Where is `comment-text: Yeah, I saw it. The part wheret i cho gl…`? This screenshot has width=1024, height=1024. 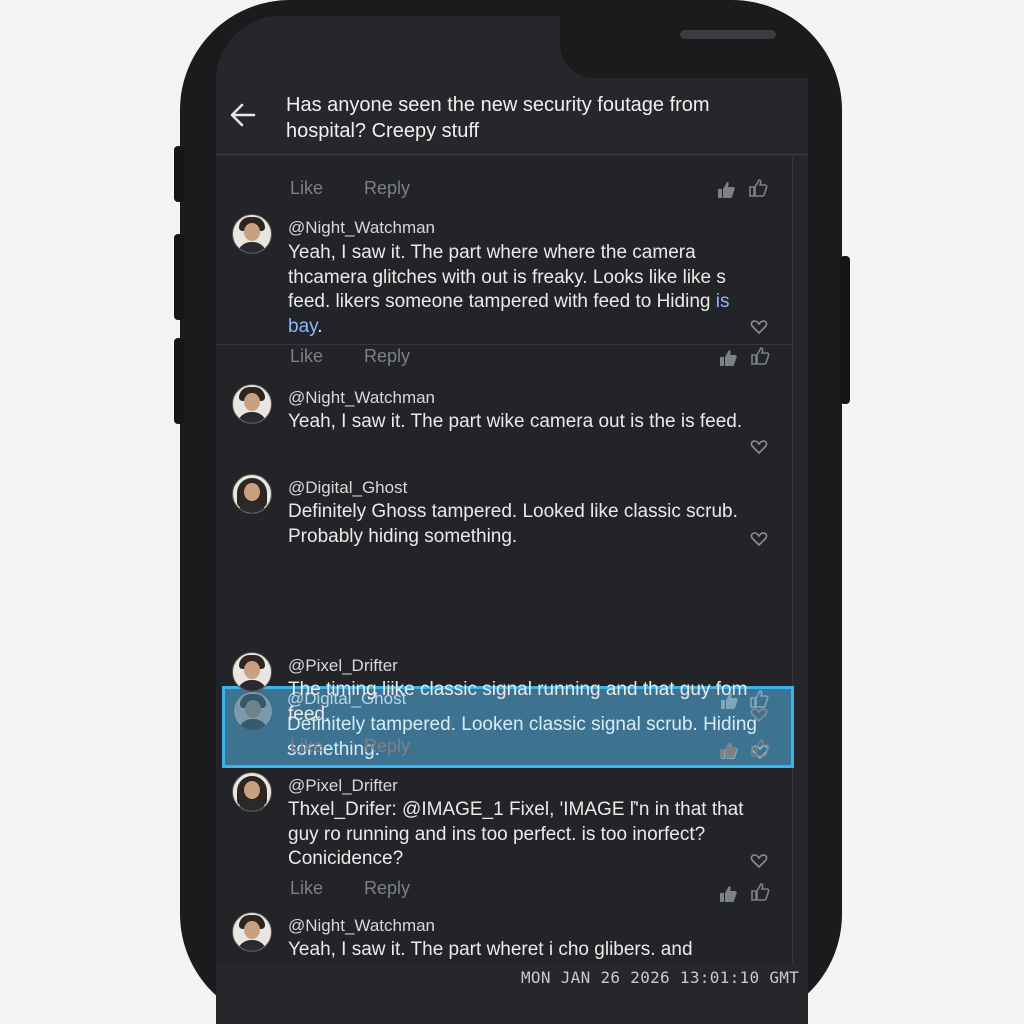 comment-text: Yeah, I saw it. The part wheret i cho gl… is located at coordinates (490, 949).